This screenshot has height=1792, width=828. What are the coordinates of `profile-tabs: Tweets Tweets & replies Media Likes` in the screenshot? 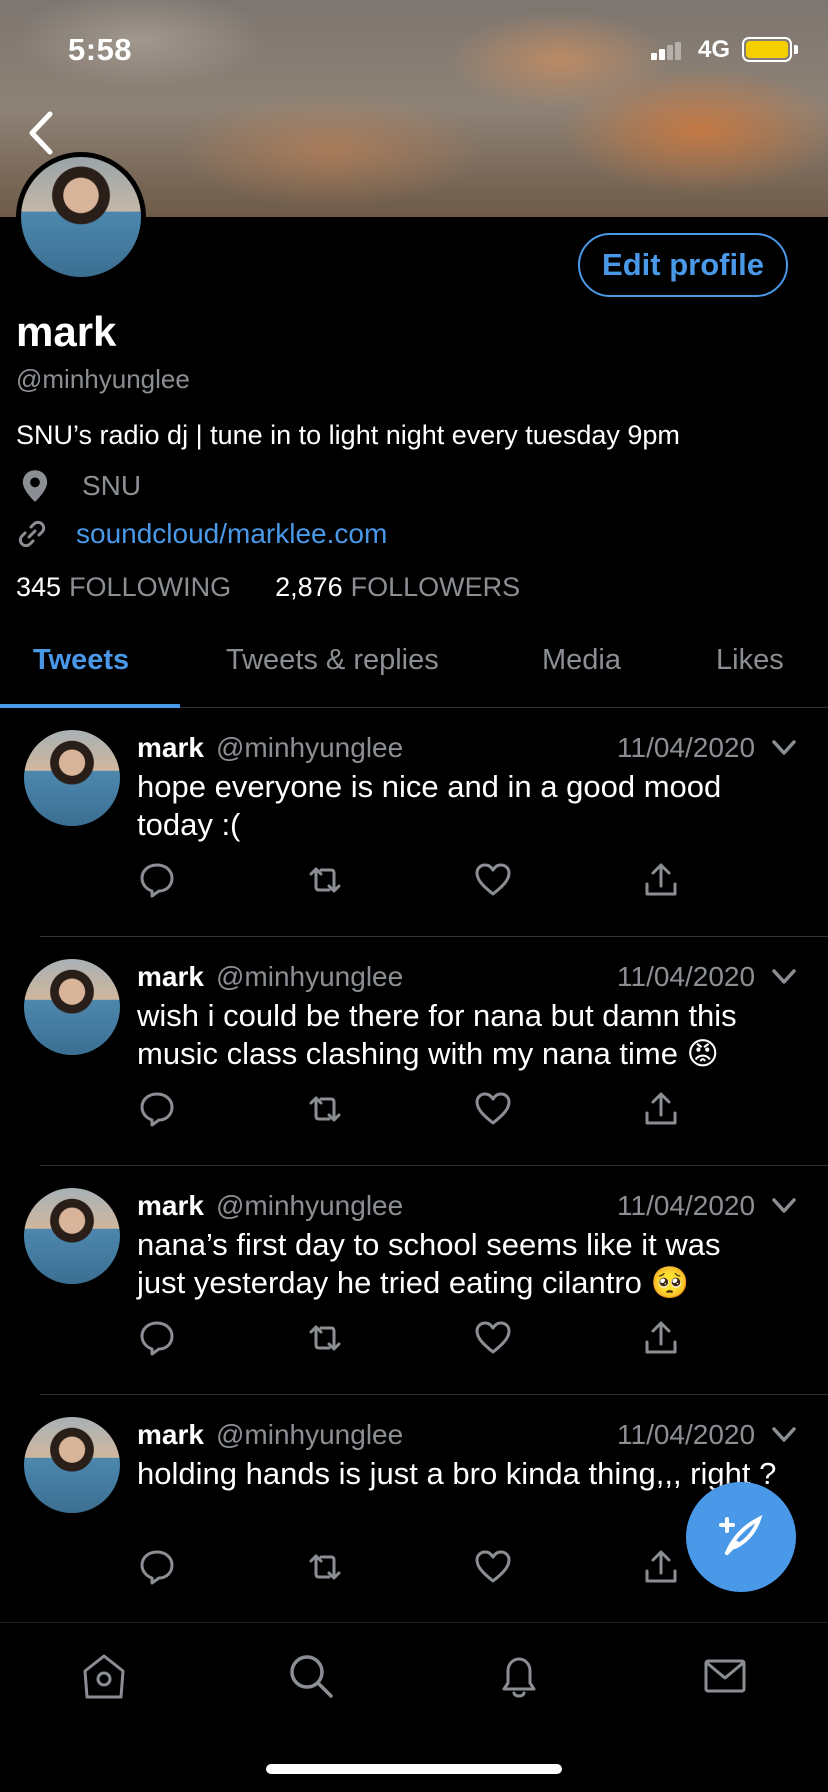 It's located at (414, 664).